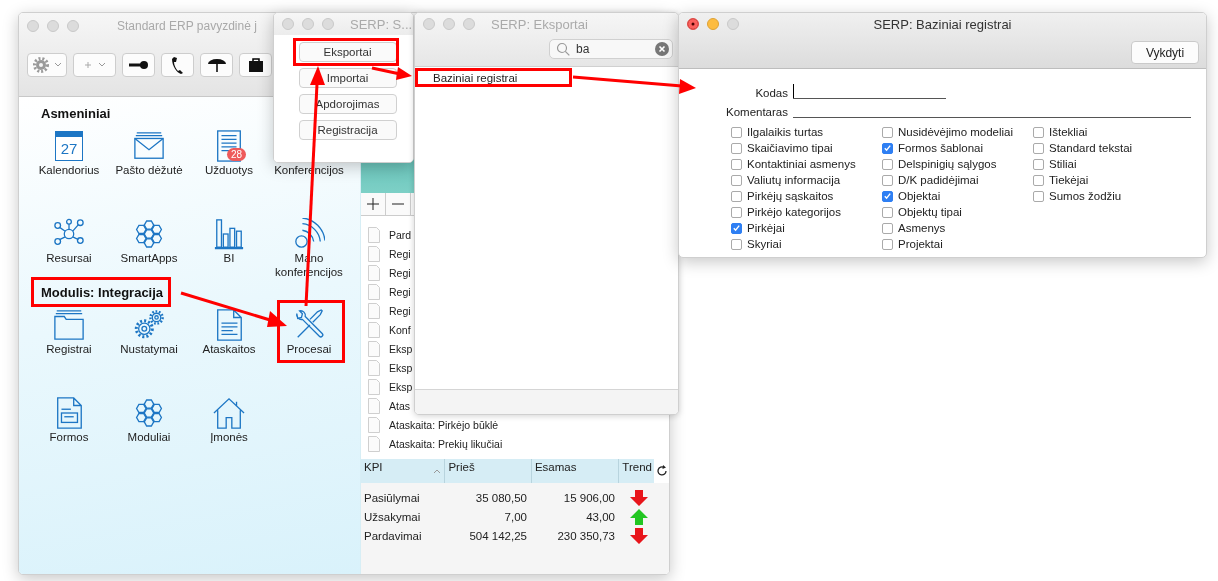 The image size is (1218, 581). What do you see at coordinates (255, 65) in the screenshot?
I see `briefcase-button` at bounding box center [255, 65].